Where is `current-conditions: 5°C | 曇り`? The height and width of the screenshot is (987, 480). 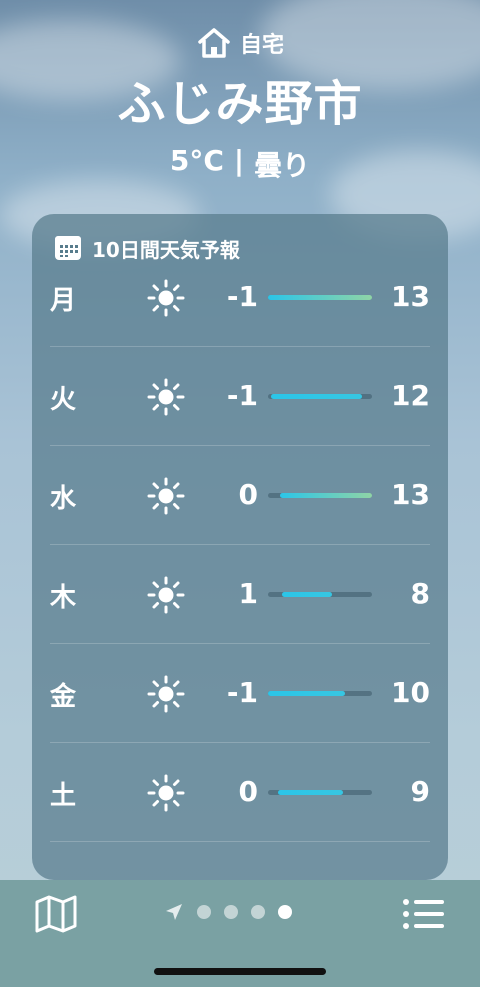 current-conditions: 5°C | 曇り is located at coordinates (240, 164).